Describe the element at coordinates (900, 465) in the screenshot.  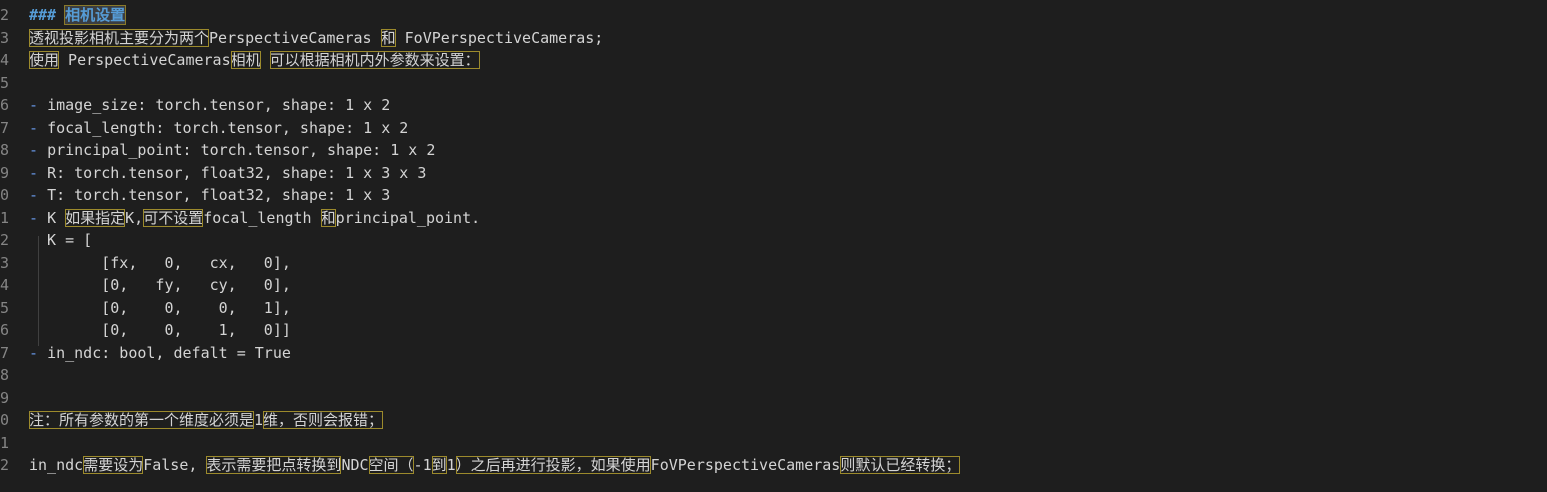
I see `highlighted-text: 则默认已经转换；` at that location.